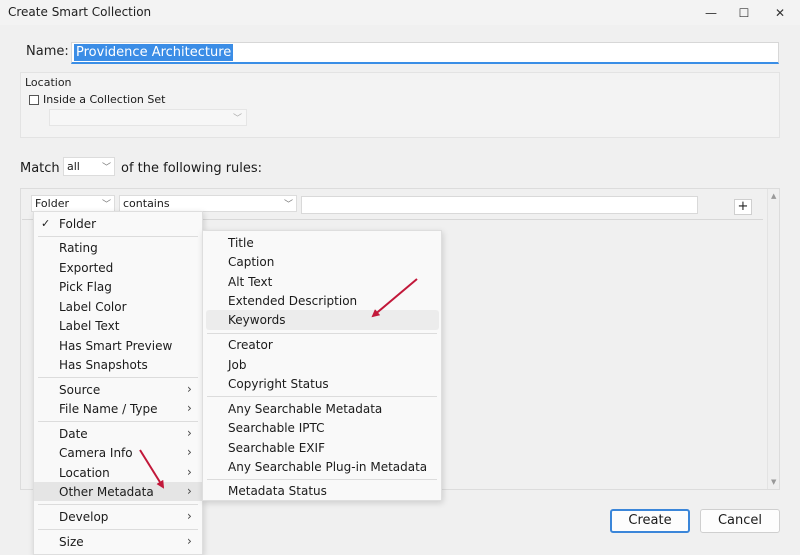 The height and width of the screenshot is (555, 800). Describe the element at coordinates (744, 12) in the screenshot. I see `maximize-icon: ☐` at that location.